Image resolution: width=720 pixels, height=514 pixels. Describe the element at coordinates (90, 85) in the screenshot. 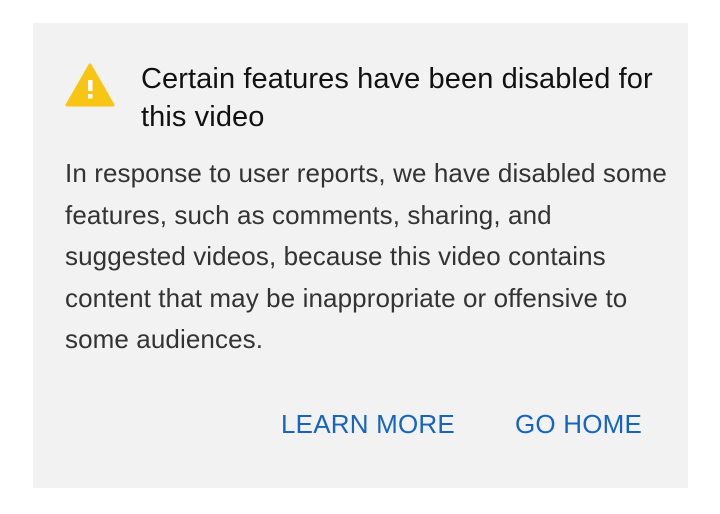

I see `warning-triangle-icon` at that location.